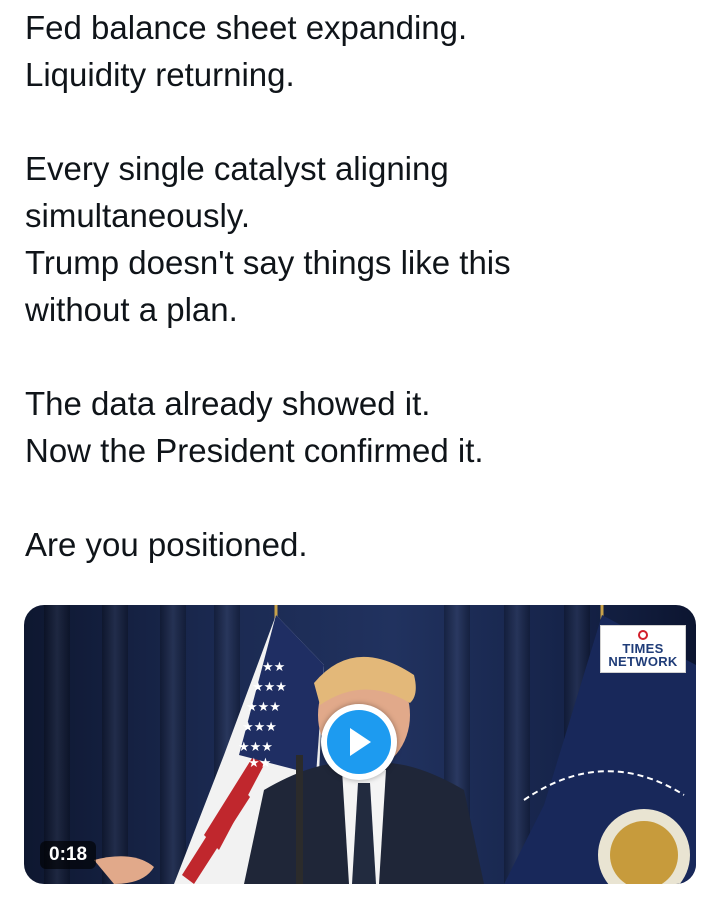  I want to click on tweet-line: Every single catalyst aligning, so click(237, 168).